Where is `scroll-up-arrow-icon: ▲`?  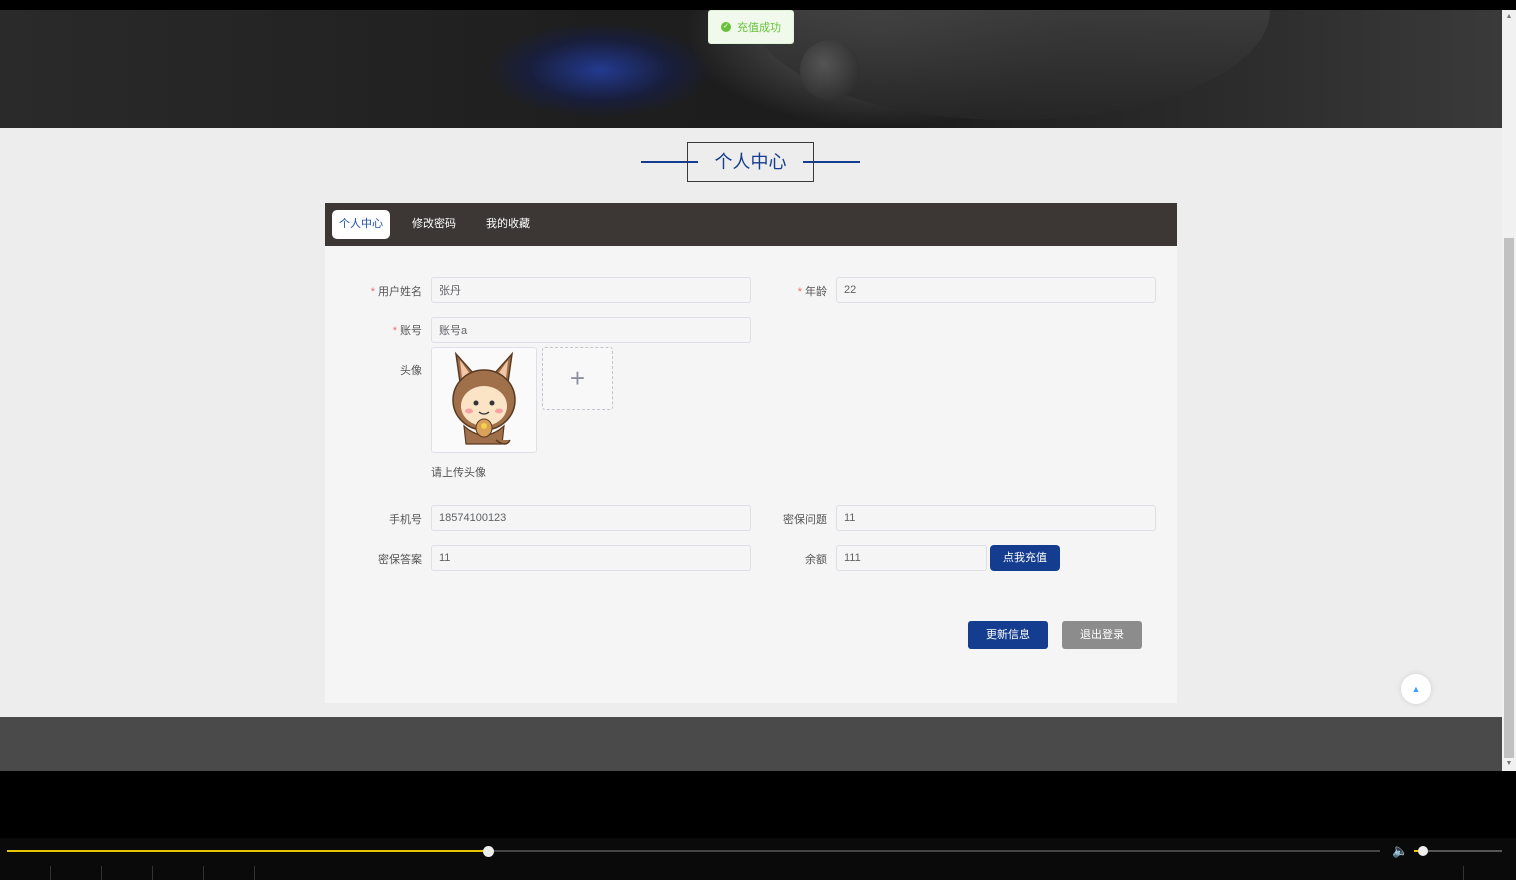
scroll-up-arrow-icon: ▲ is located at coordinates (1509, 17).